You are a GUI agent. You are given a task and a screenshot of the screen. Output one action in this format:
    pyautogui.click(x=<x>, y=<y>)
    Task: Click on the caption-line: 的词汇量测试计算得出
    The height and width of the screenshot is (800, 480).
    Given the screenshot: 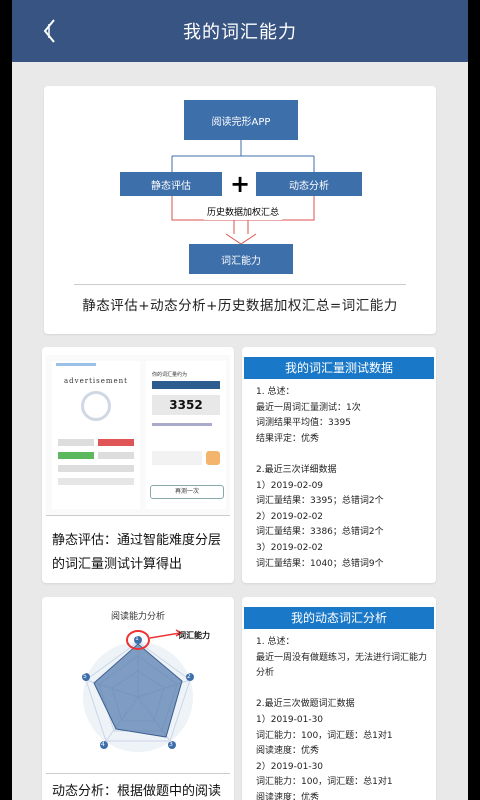 What is the action you would take?
    pyautogui.click(x=117, y=564)
    